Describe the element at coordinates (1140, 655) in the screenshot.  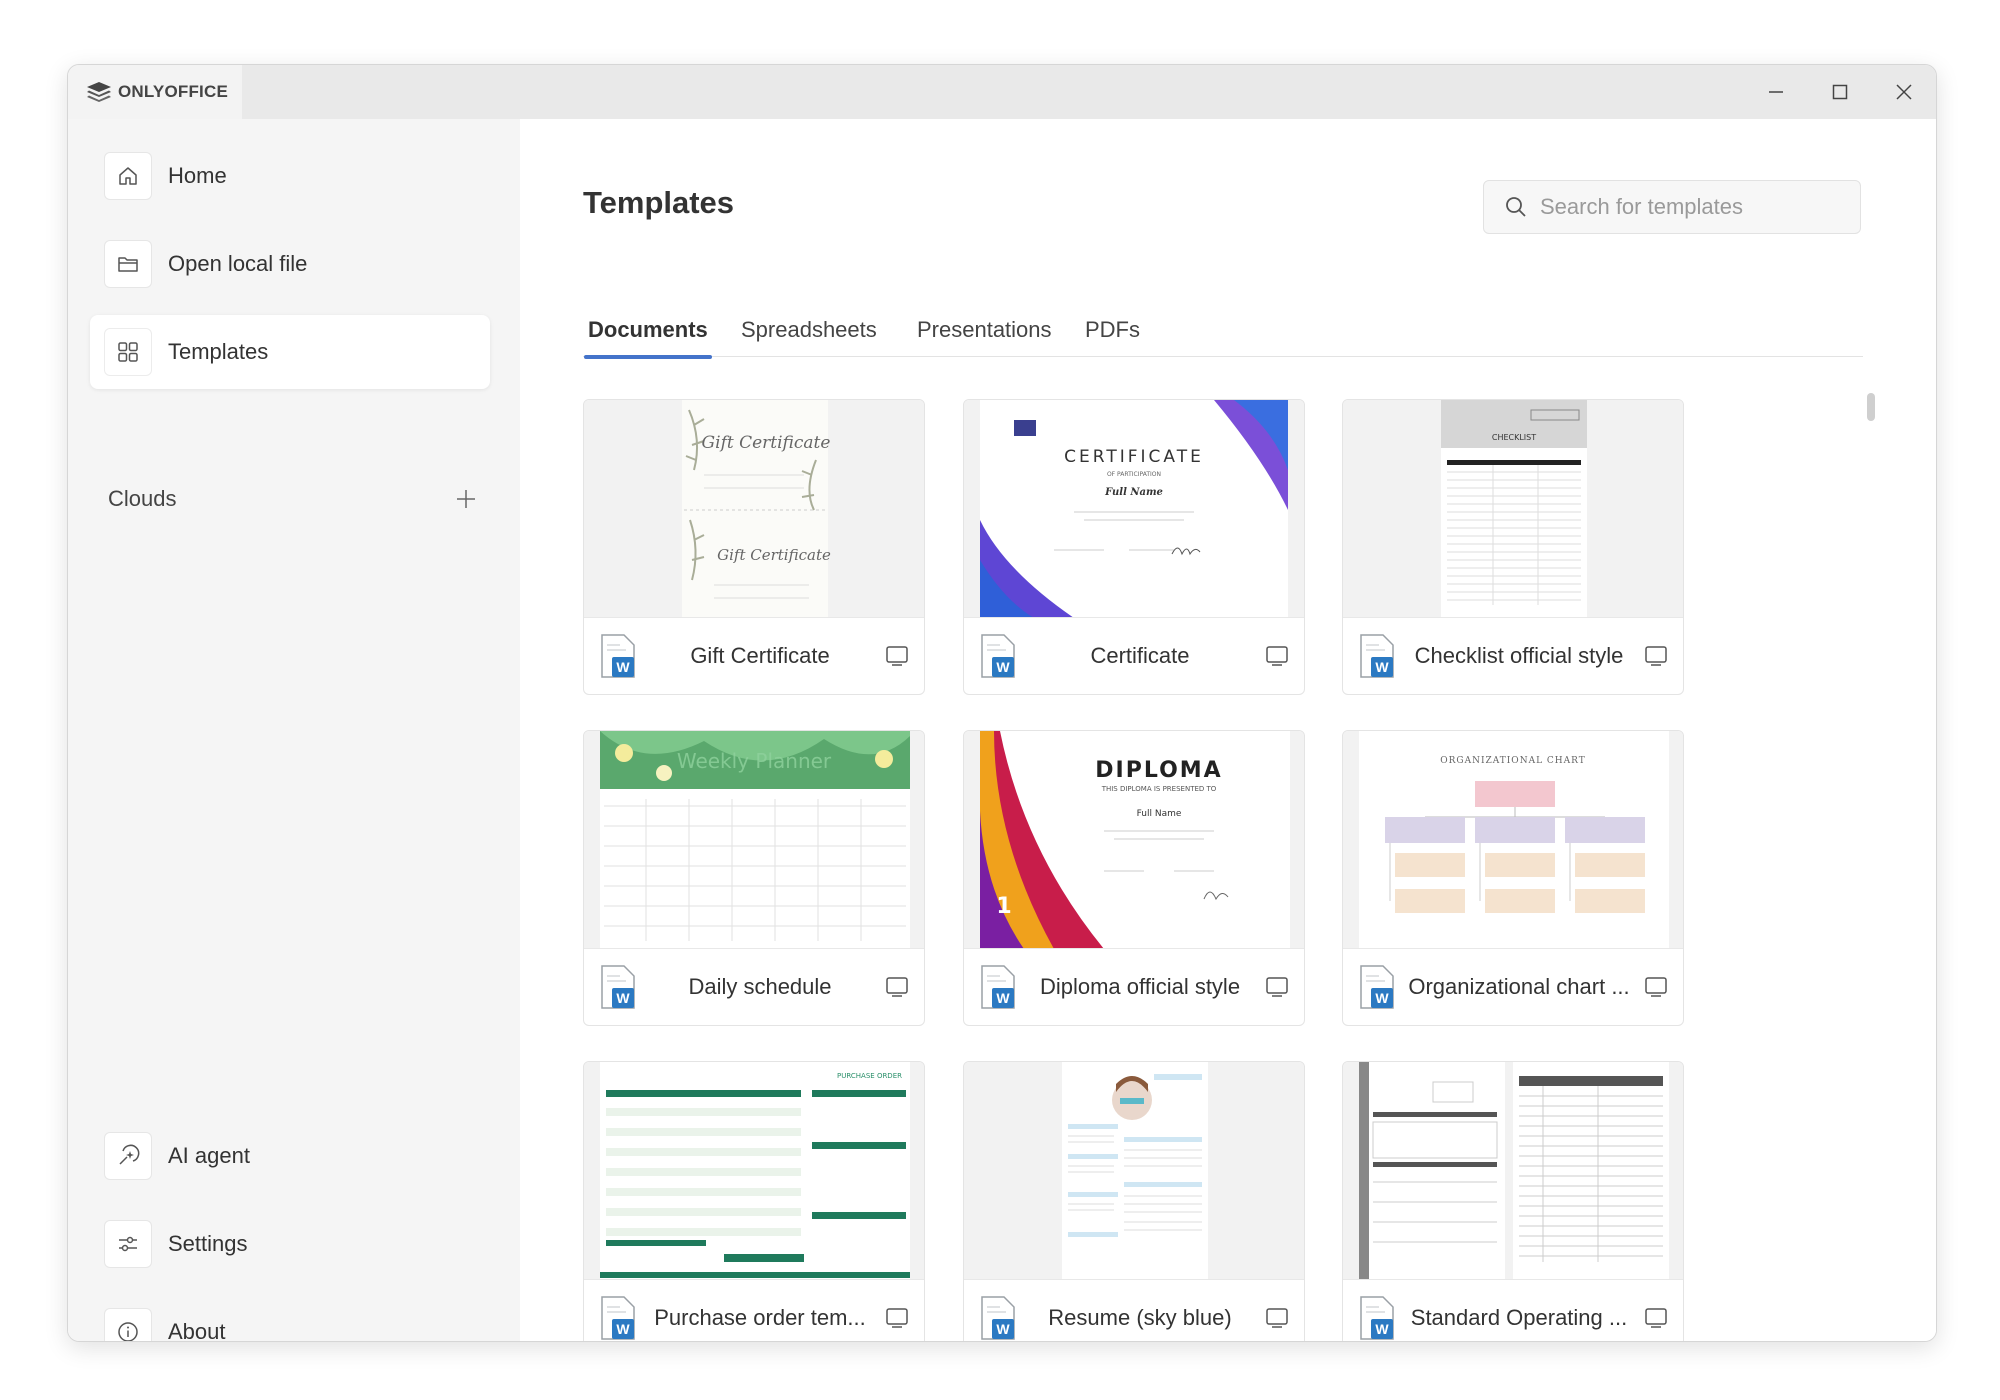
I see `template-name: Certificate` at that location.